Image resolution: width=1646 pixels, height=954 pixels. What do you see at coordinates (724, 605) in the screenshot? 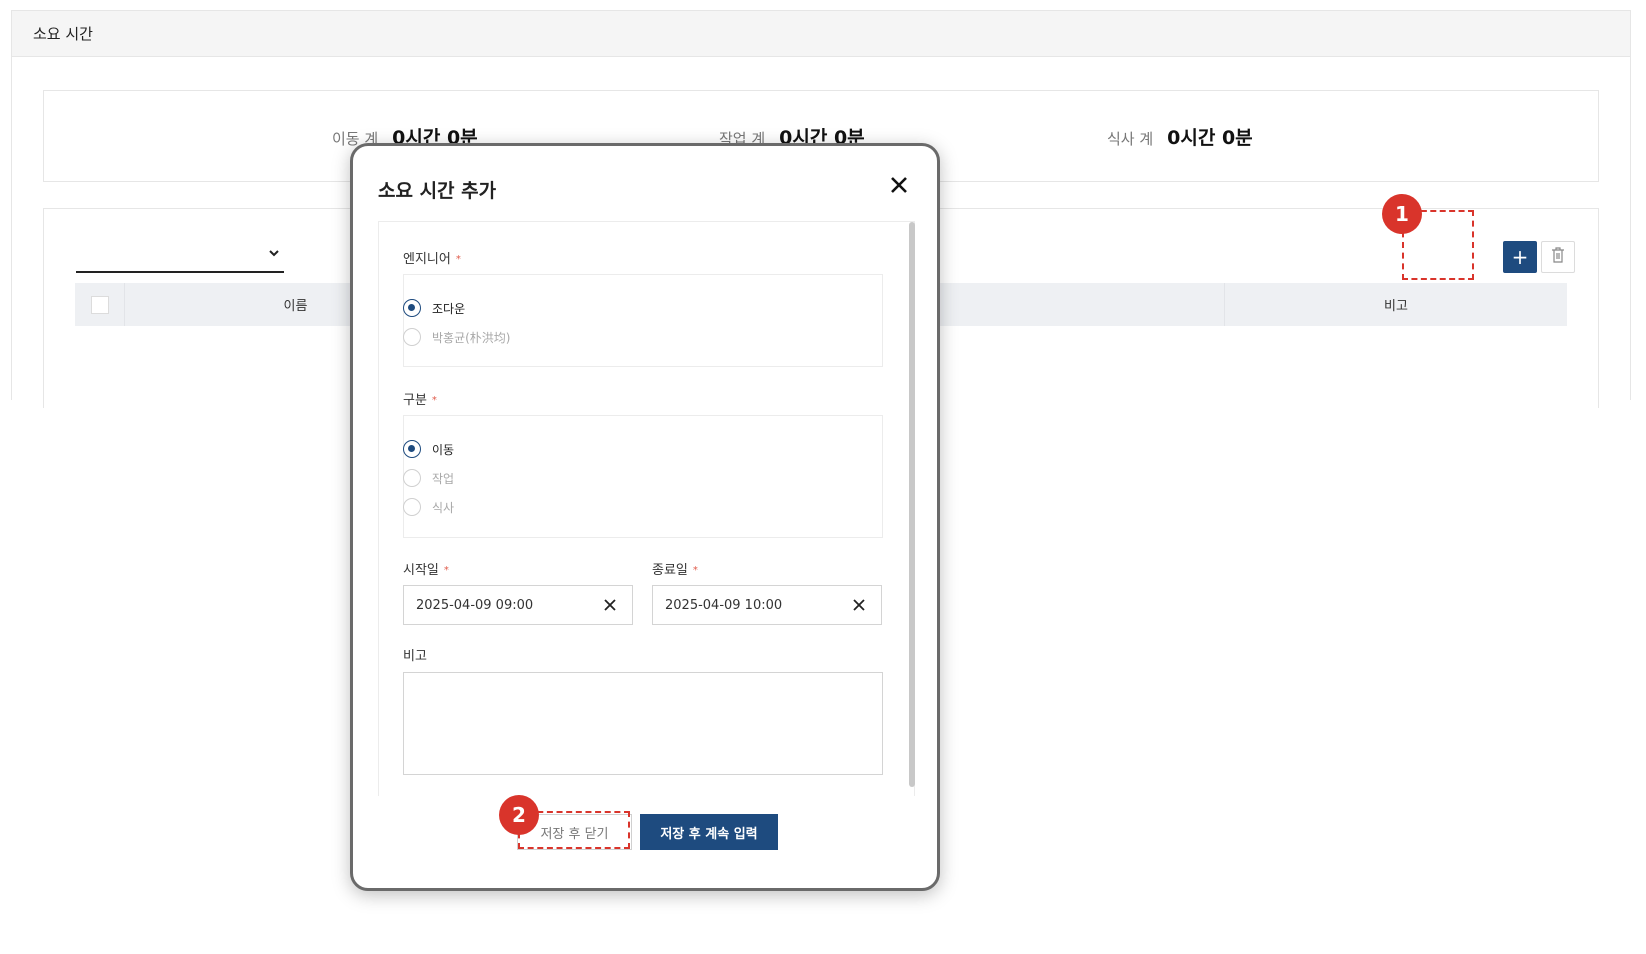
I see `end-date-value: 2025-04-09 10:00` at bounding box center [724, 605].